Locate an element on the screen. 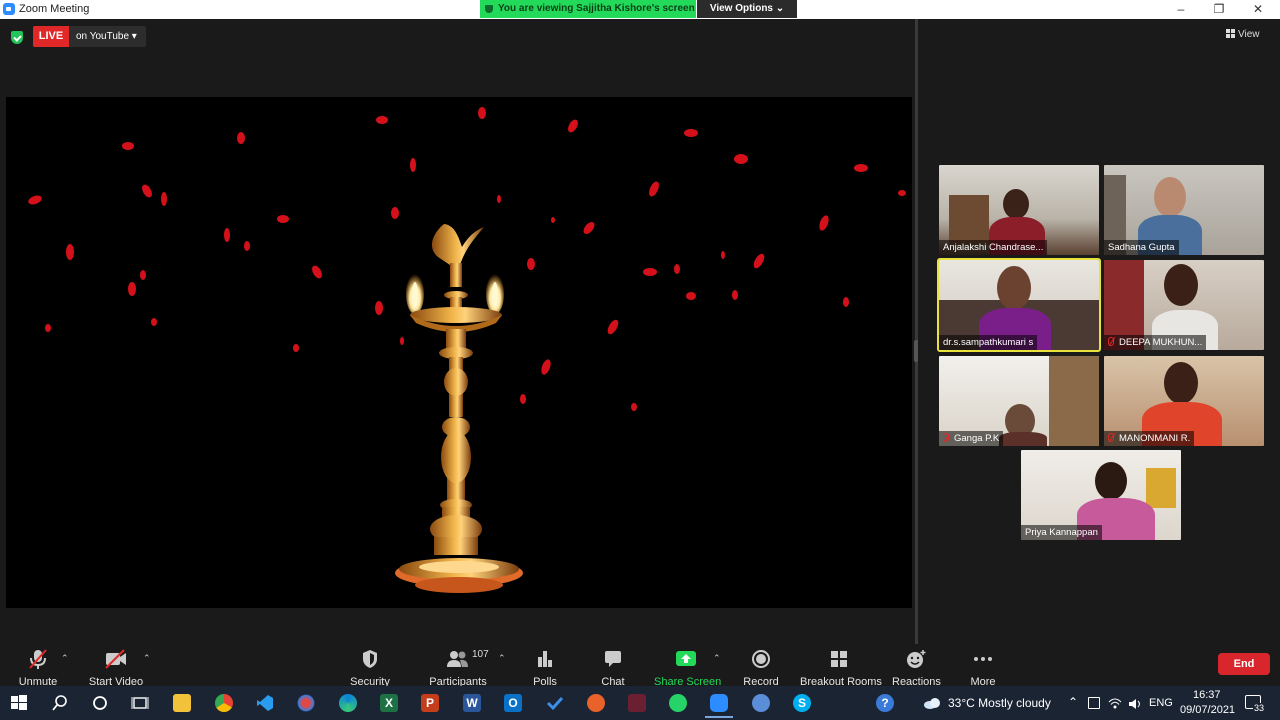 The width and height of the screenshot is (1280, 720). vscode-icon is located at coordinates (265, 703).